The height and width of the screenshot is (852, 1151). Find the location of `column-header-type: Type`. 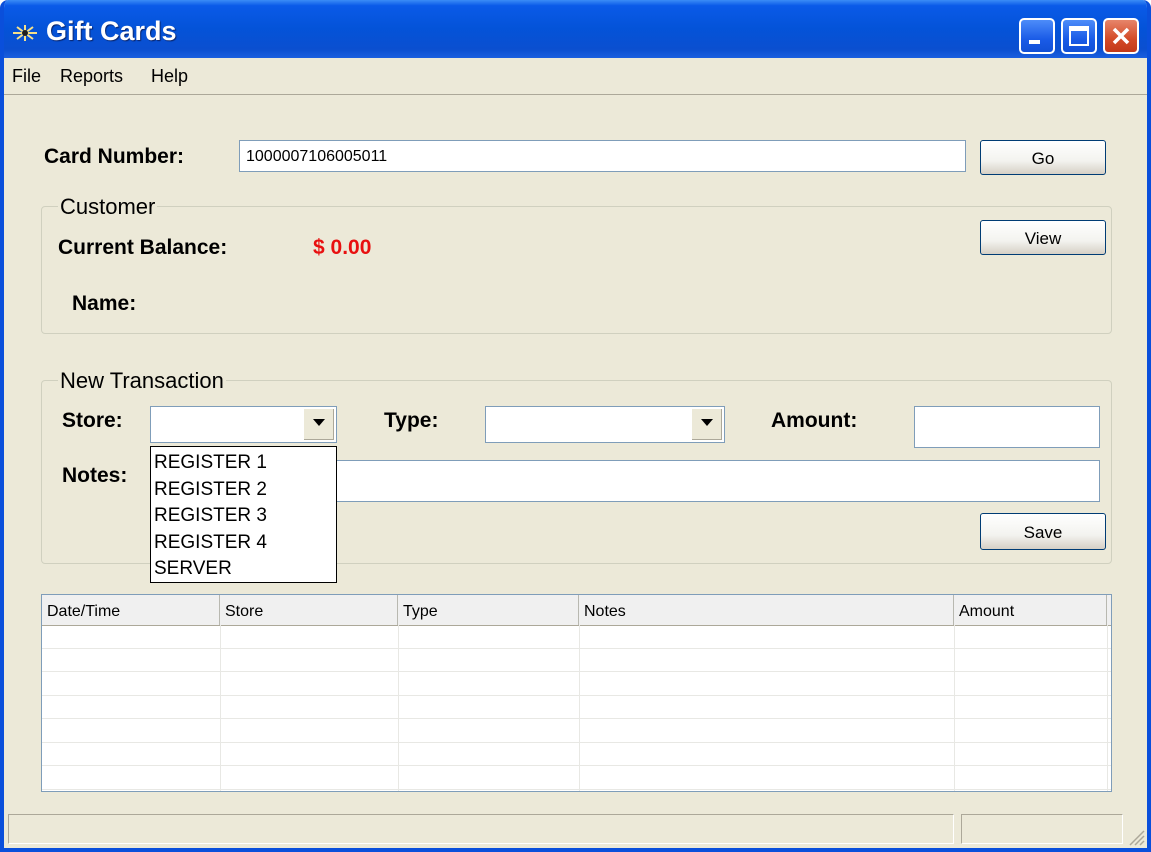

column-header-type: Type is located at coordinates (488, 610).